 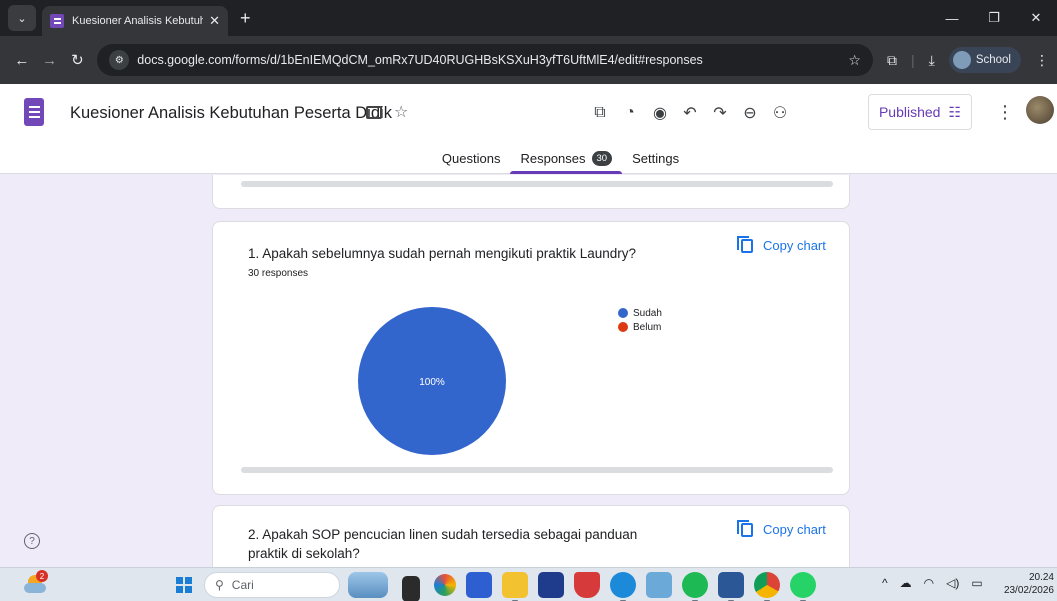 I want to click on tab-search-chevron-icon: ⌄, so click(x=22, y=18).